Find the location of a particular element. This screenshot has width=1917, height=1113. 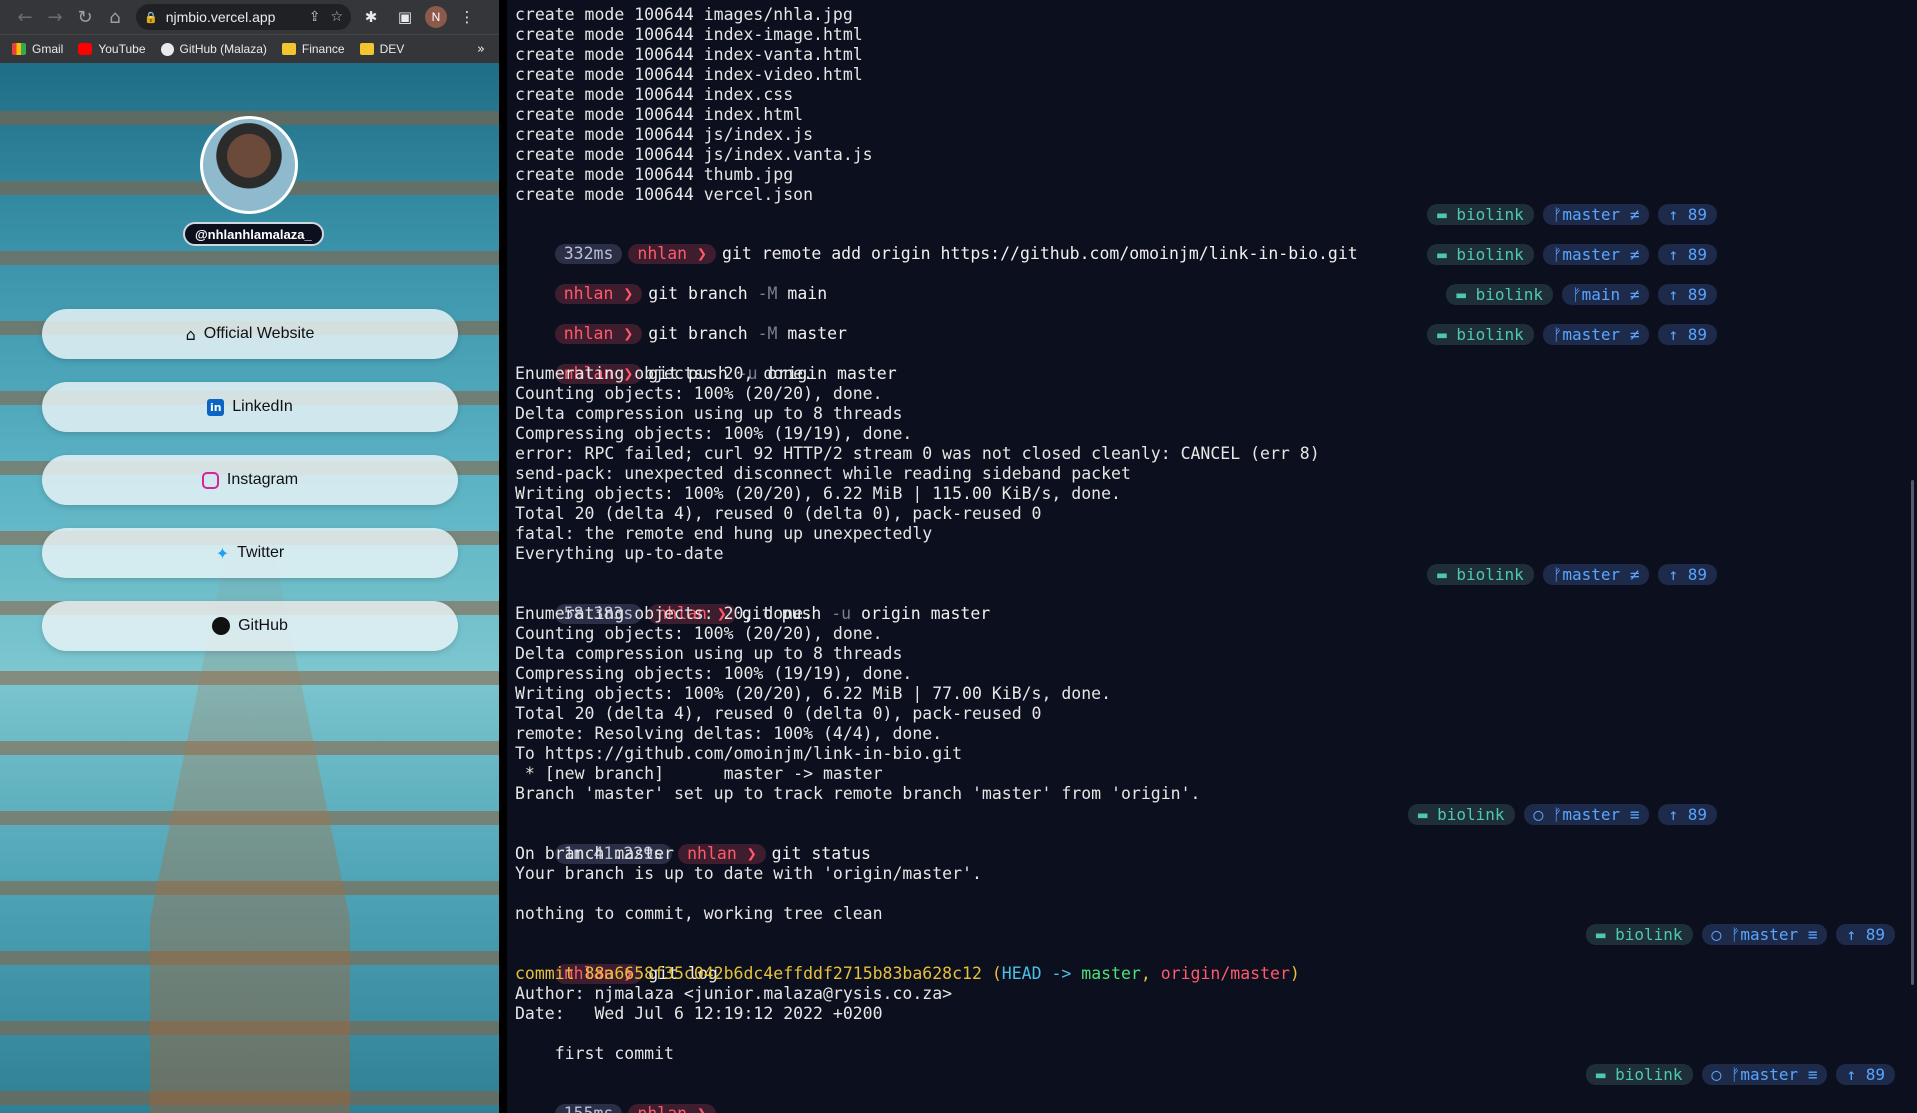

address-bar: 🔒 njmbio.vercel.app ⇪ ☆ is located at coordinates (243, 17).